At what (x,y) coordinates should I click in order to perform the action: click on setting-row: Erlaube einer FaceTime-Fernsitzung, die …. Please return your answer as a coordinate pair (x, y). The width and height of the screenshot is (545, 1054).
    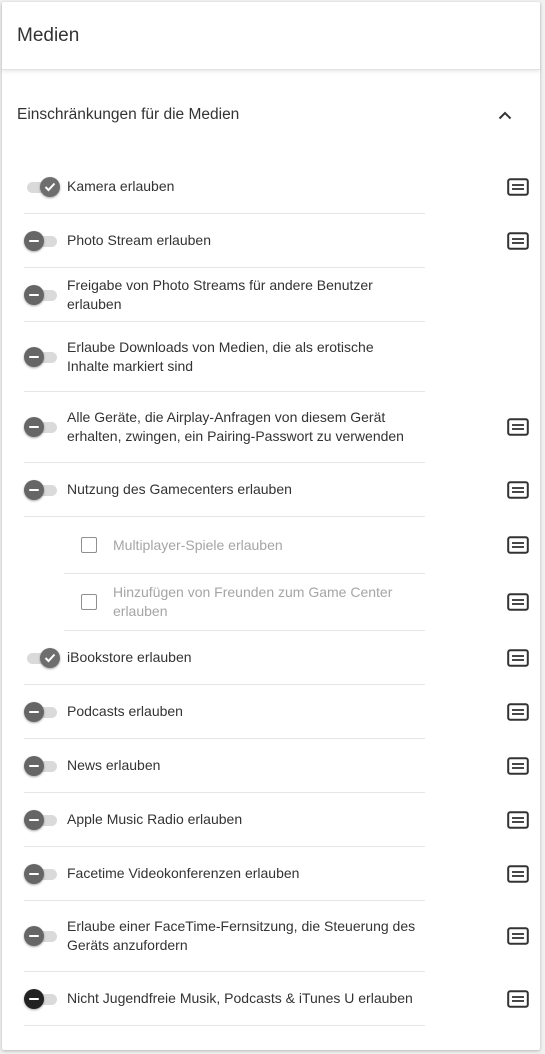
    Looking at the image, I should click on (276, 936).